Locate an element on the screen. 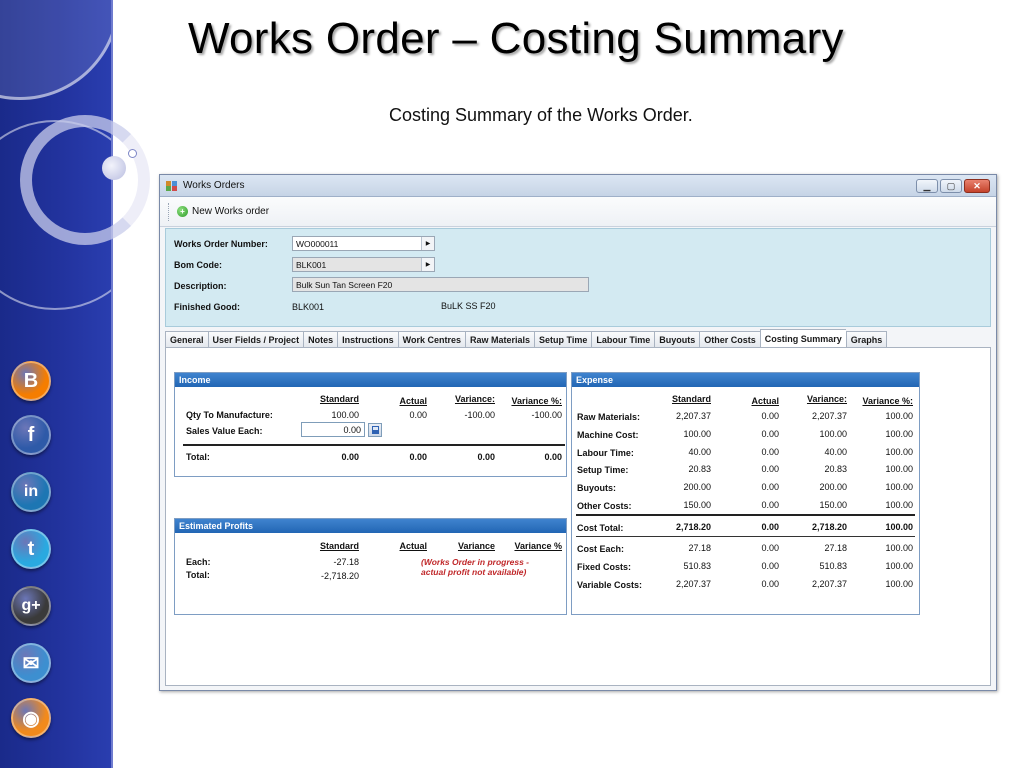  variable-costs-label: Variable Costs: is located at coordinates (610, 585).